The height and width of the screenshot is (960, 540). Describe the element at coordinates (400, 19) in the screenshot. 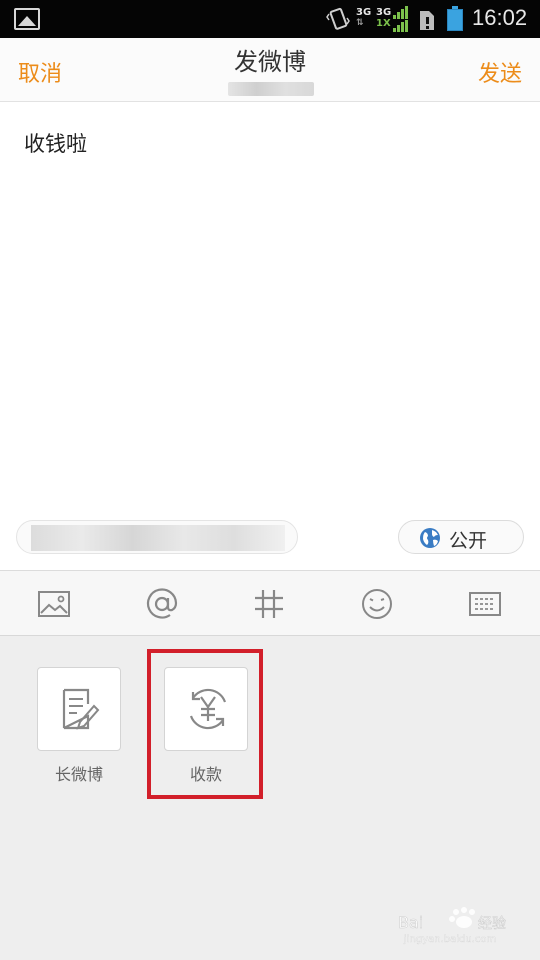

I see `signal-strength-icon` at that location.